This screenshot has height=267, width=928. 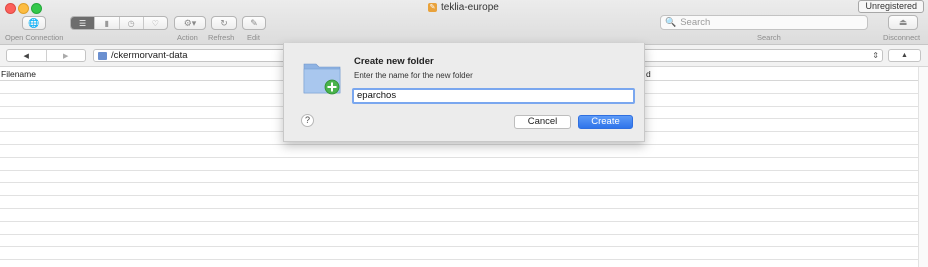 I want to click on edit-button: ✎, so click(x=254, y=23).